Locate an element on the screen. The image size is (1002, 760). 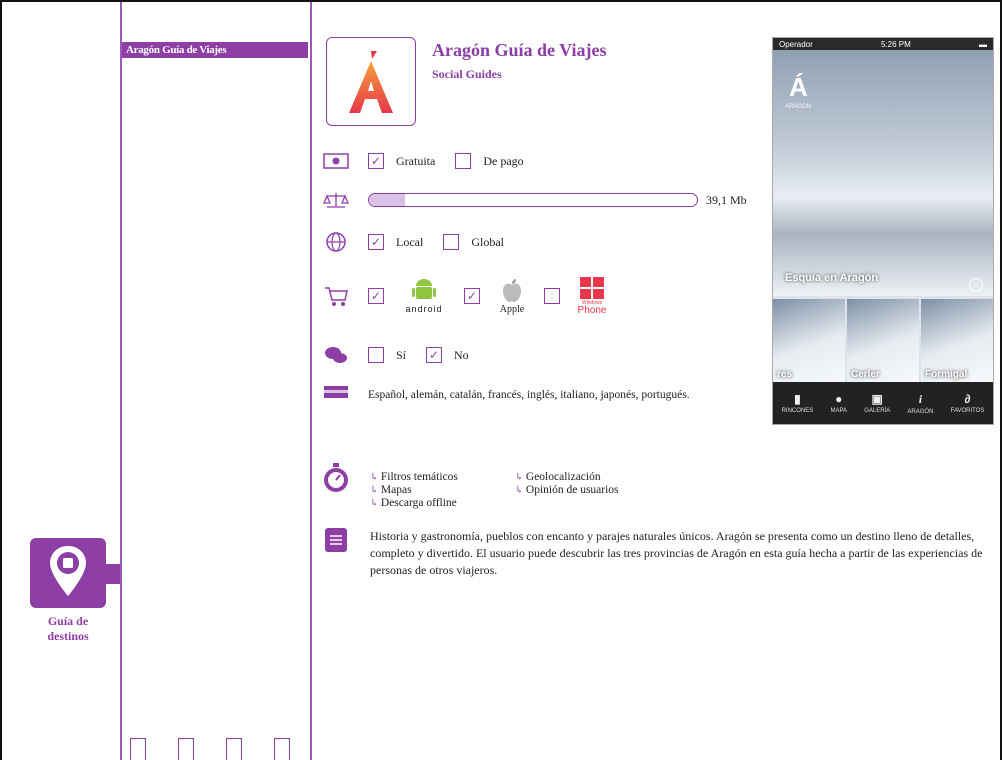
size-progress-bar is located at coordinates (533, 200).